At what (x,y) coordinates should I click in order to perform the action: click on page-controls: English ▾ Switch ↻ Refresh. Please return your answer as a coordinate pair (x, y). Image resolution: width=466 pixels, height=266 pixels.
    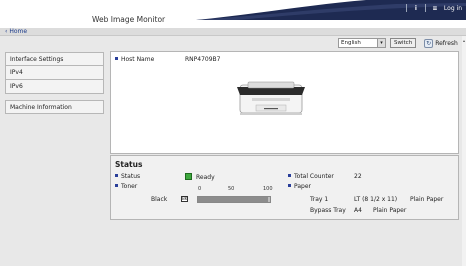
    Looking at the image, I should click on (398, 43).